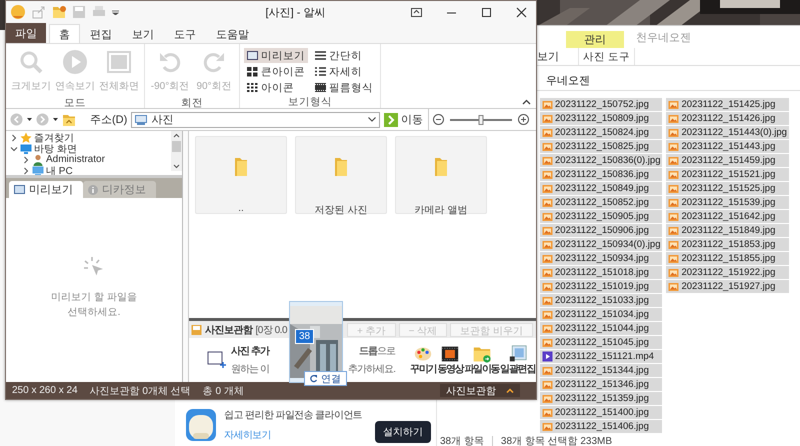 The image size is (800, 446). Describe the element at coordinates (601, 342) in the screenshot. I see `file-item: 20231122_151045.jpg` at that location.